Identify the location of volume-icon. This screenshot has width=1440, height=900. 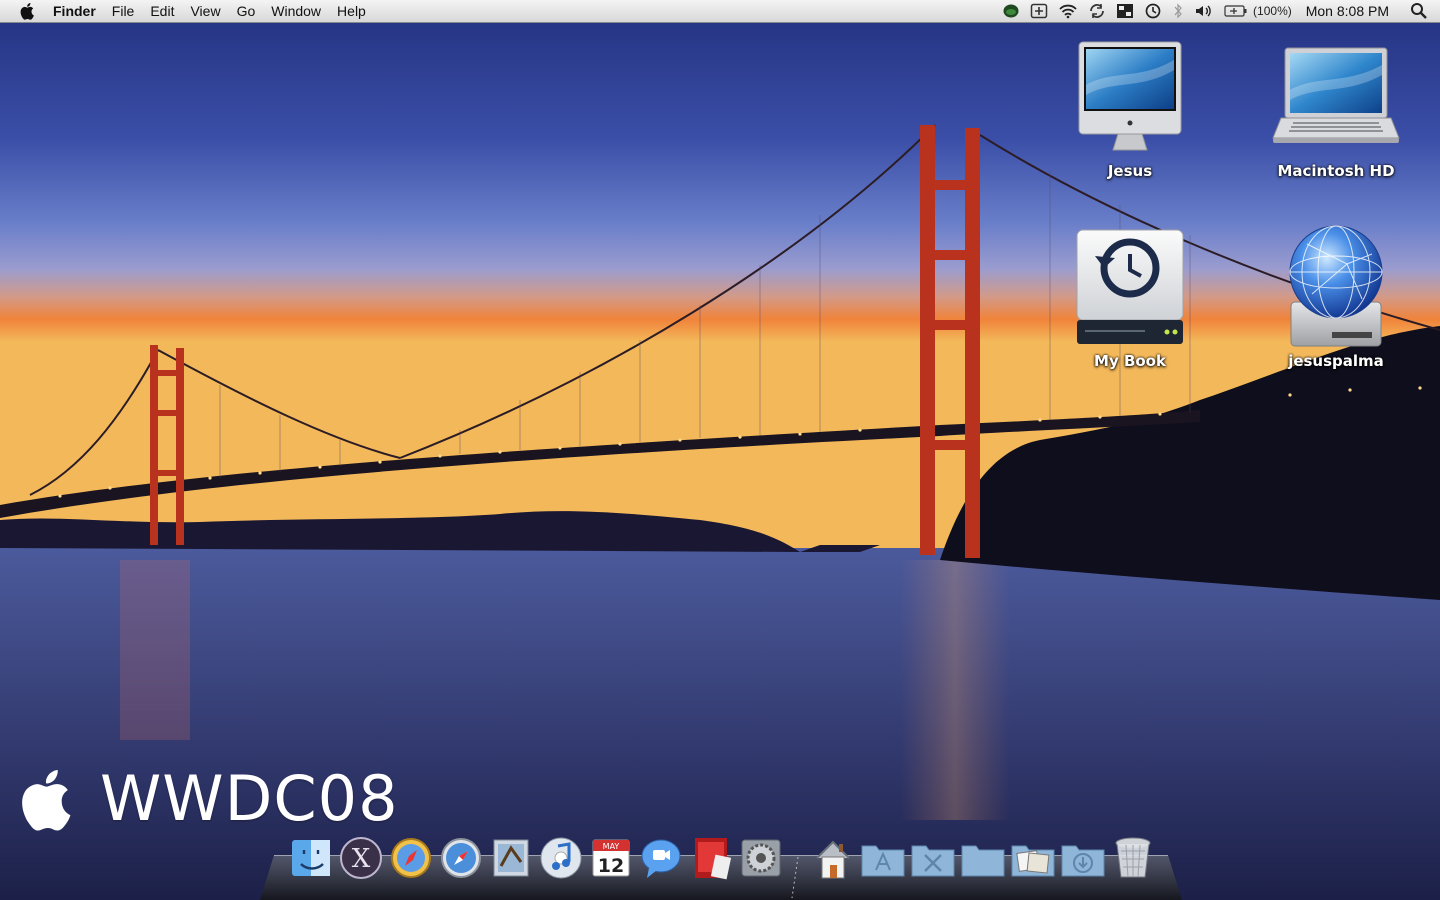
(1204, 11).